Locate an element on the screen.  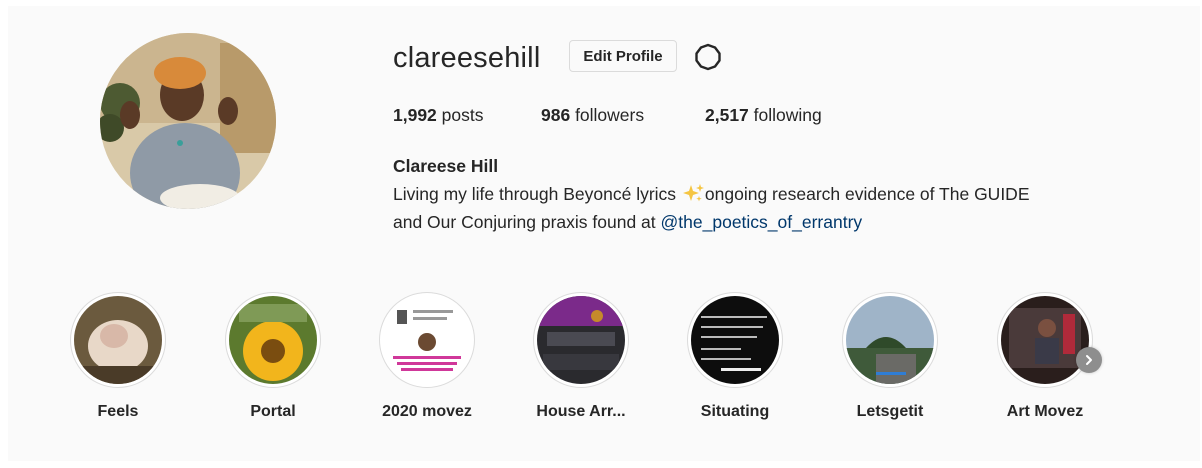
posts-count: 1,992 is located at coordinates (415, 115).